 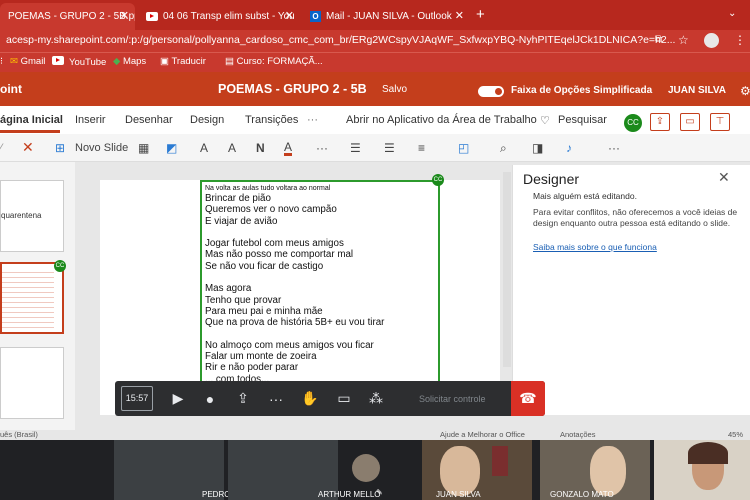 What do you see at coordinates (32, 383) in the screenshot?
I see `slide-thumbnail` at bounding box center [32, 383].